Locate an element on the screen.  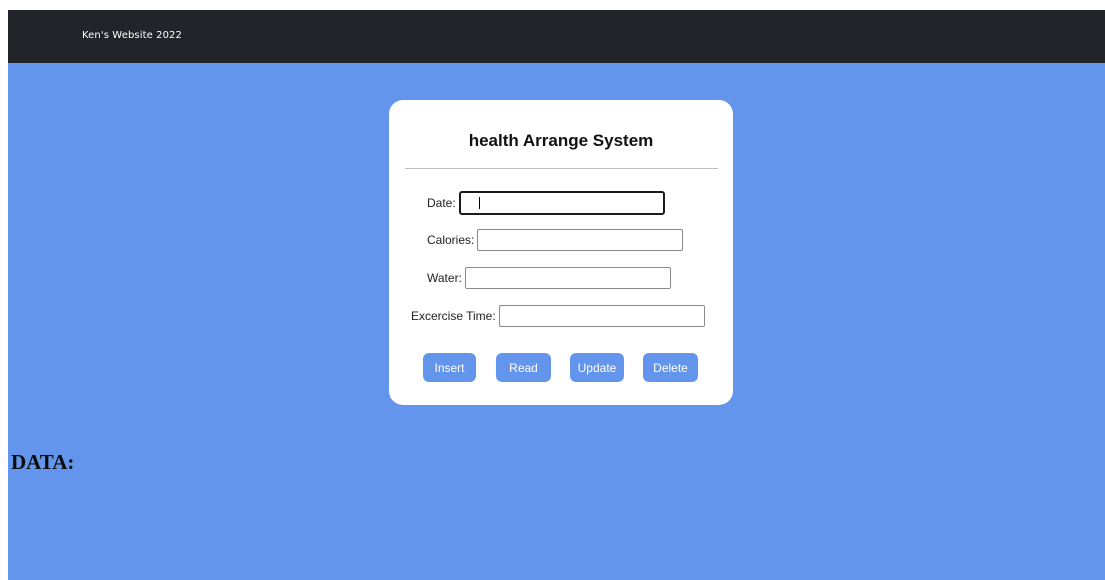
date-field-row: Date: is located at coordinates (546, 203).